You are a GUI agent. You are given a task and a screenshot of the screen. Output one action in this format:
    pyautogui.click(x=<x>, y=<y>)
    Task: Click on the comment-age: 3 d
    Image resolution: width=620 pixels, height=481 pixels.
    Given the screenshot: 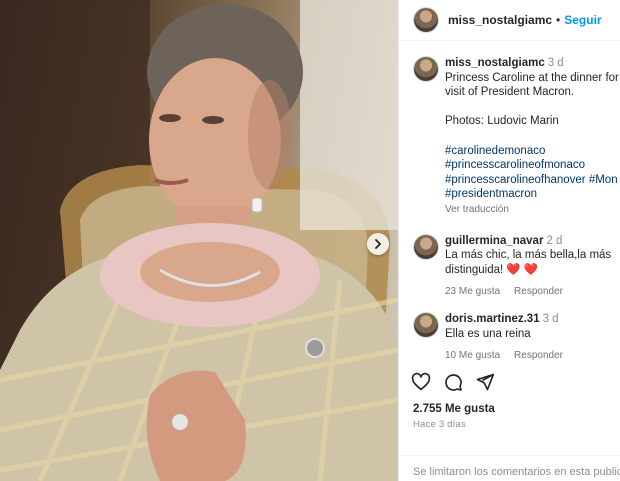 What is the action you would take?
    pyautogui.click(x=550, y=318)
    